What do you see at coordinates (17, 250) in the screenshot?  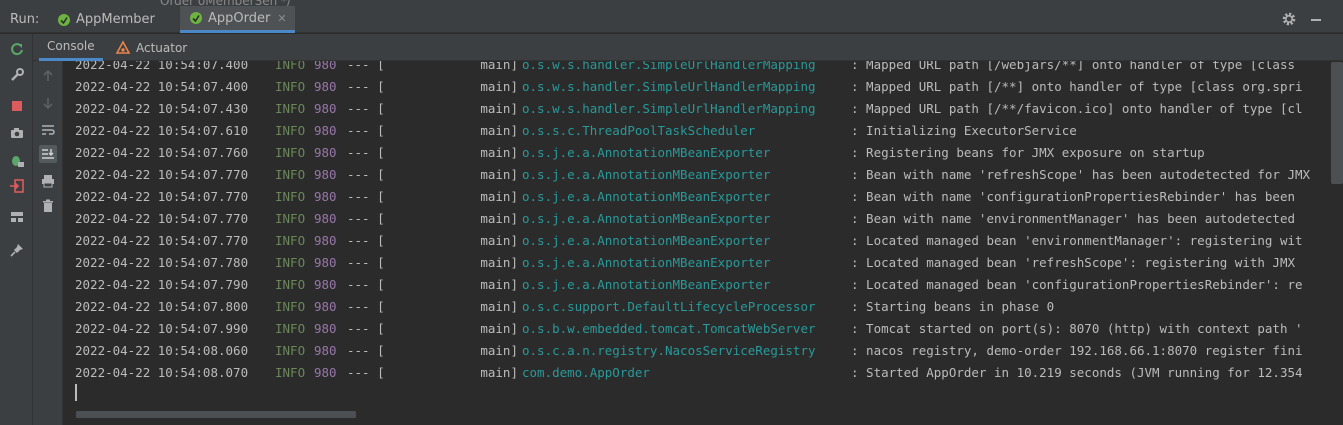 I see `pin-tab-button` at bounding box center [17, 250].